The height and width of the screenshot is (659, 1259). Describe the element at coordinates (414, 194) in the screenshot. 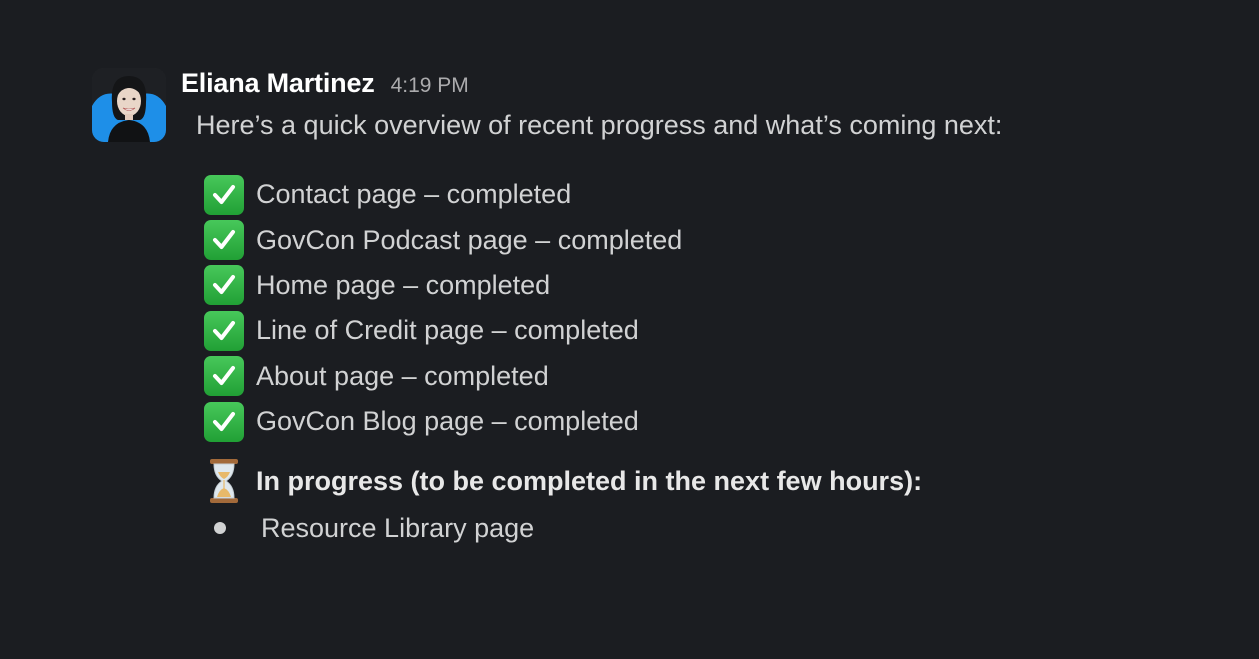

I see `list-item-label: Contact page – completed` at that location.